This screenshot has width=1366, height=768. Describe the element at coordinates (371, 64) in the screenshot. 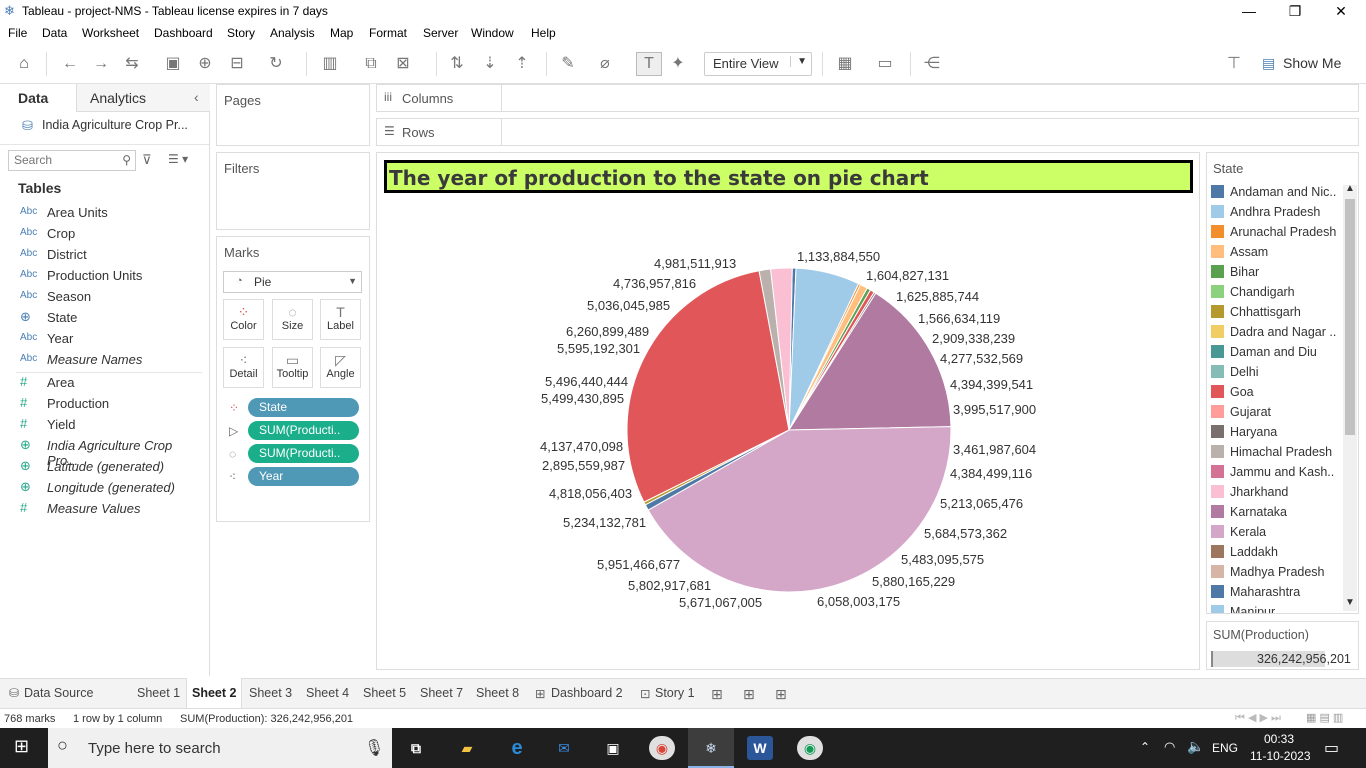

I see `duplicate-sheet-icon: ⧉` at that location.